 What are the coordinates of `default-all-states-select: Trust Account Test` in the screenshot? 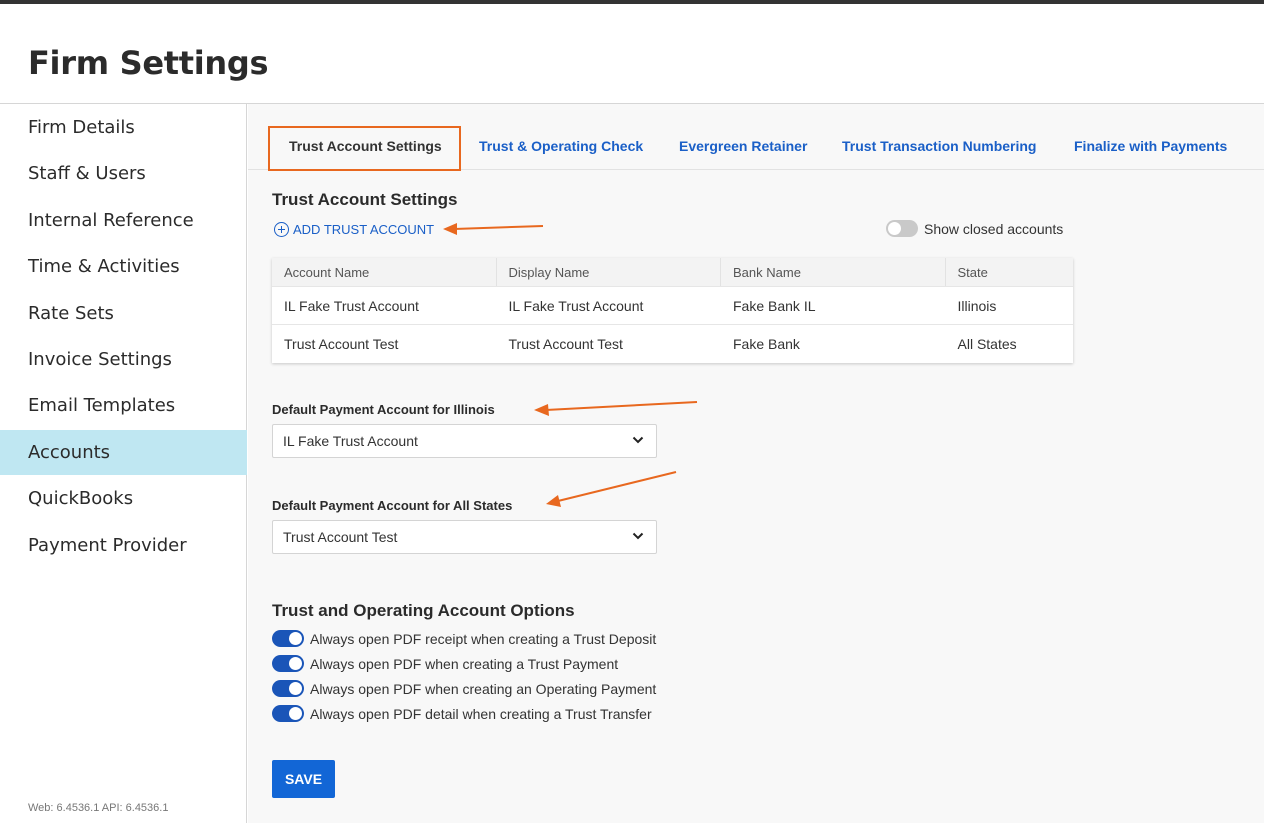 It's located at (464, 537).